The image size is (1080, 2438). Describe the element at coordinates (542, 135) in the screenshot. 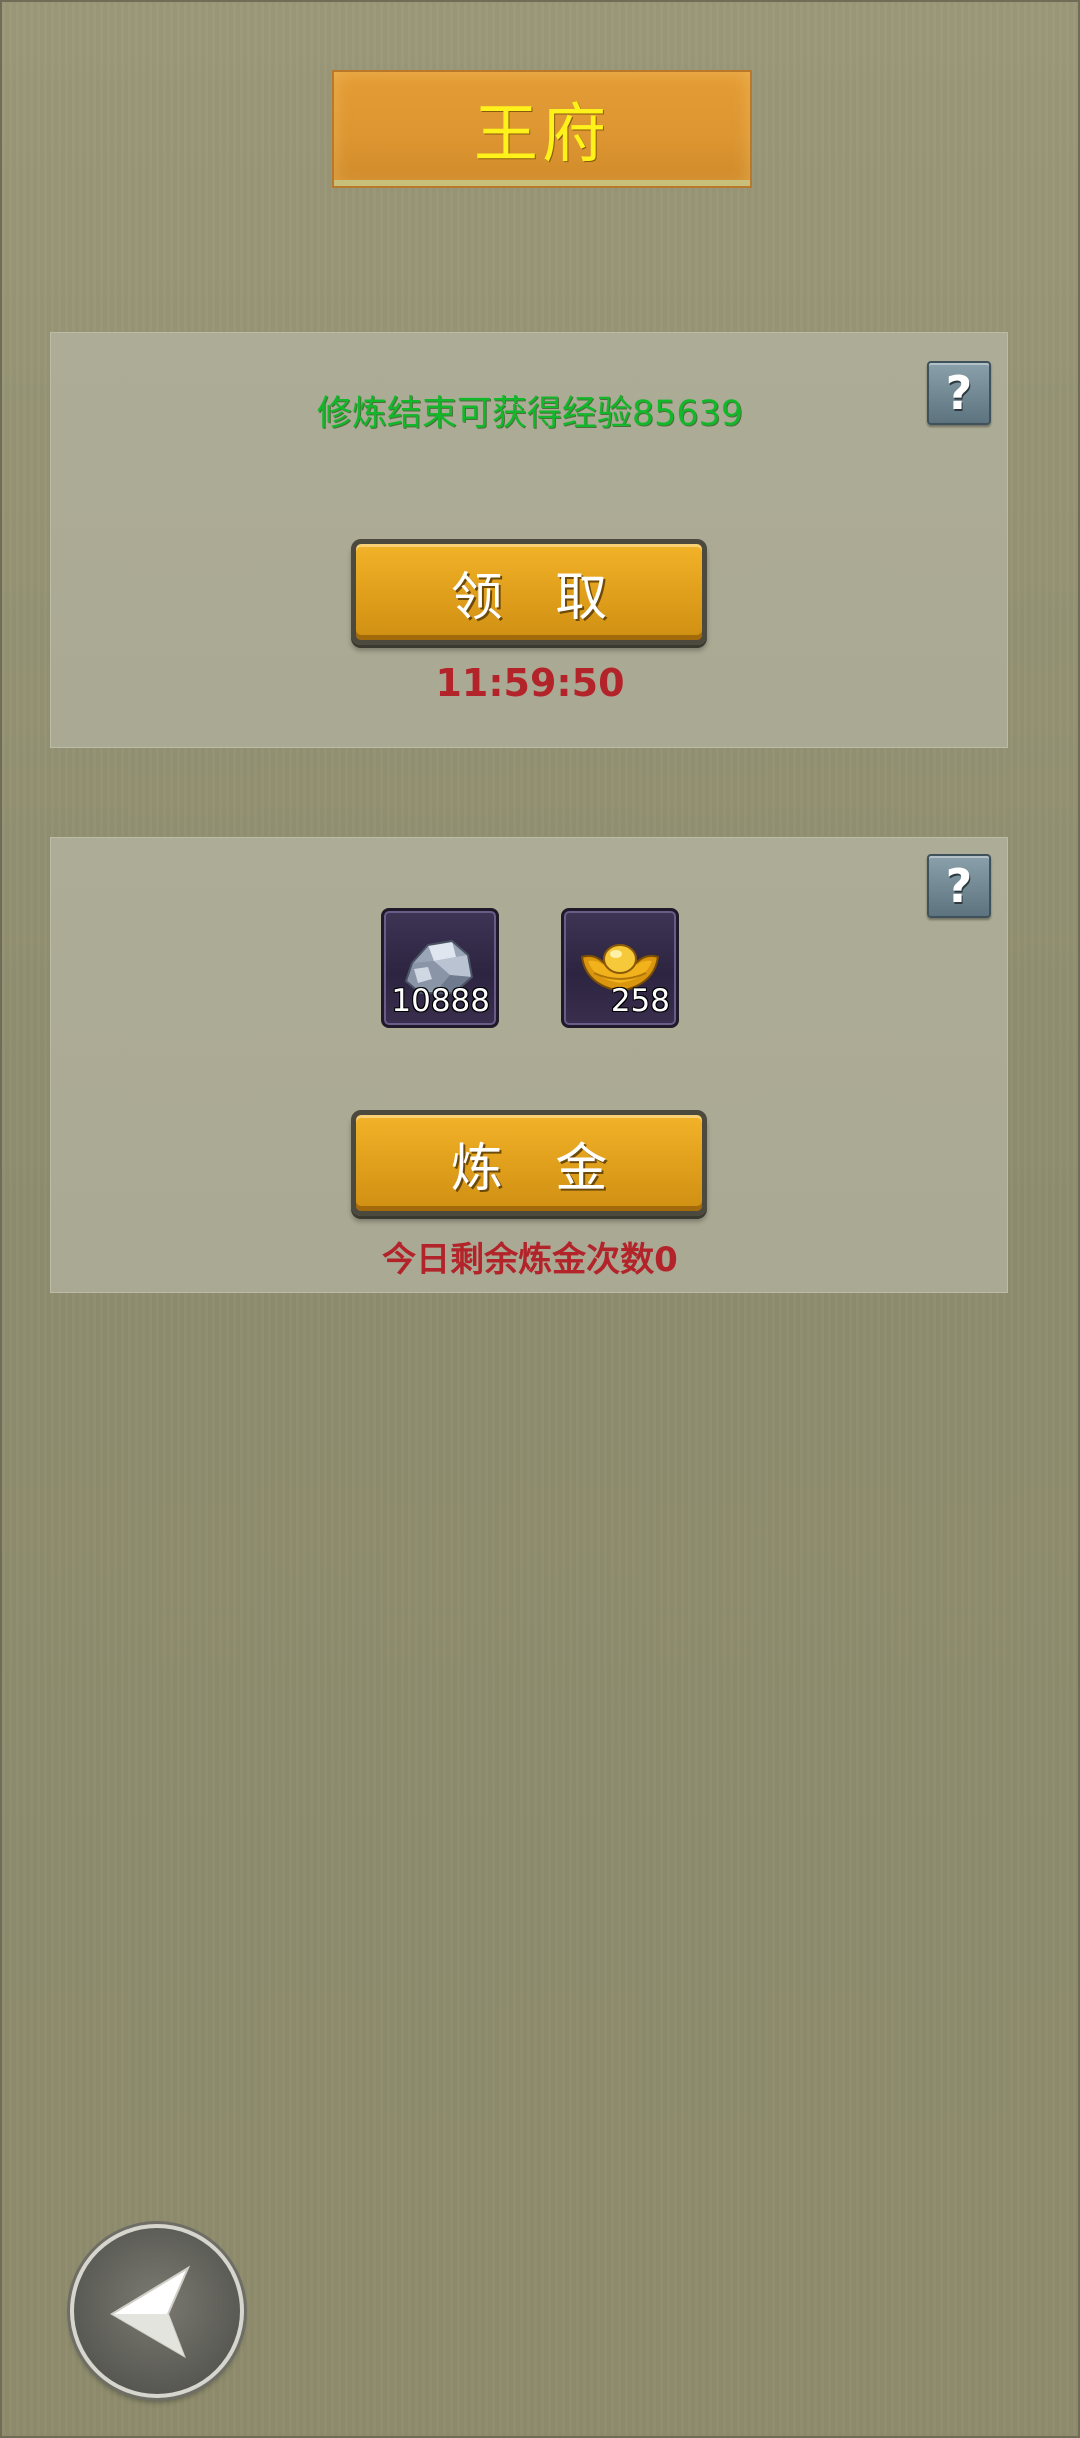

I see `page-title: 王府` at that location.